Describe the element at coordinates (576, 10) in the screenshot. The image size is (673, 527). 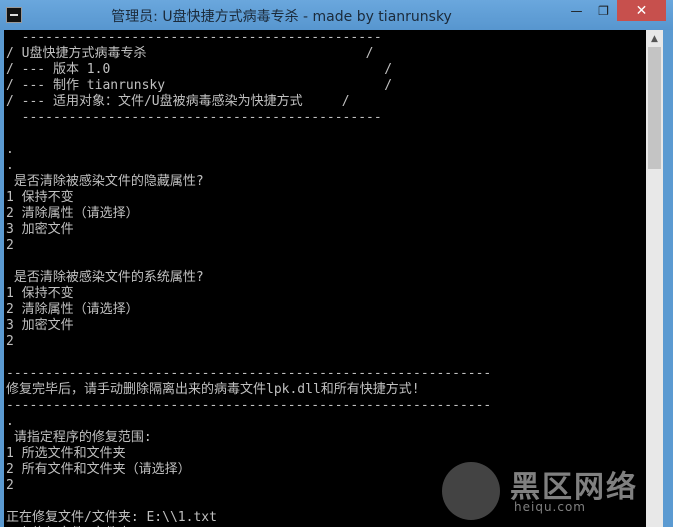
I see `minimize-button: —` at that location.